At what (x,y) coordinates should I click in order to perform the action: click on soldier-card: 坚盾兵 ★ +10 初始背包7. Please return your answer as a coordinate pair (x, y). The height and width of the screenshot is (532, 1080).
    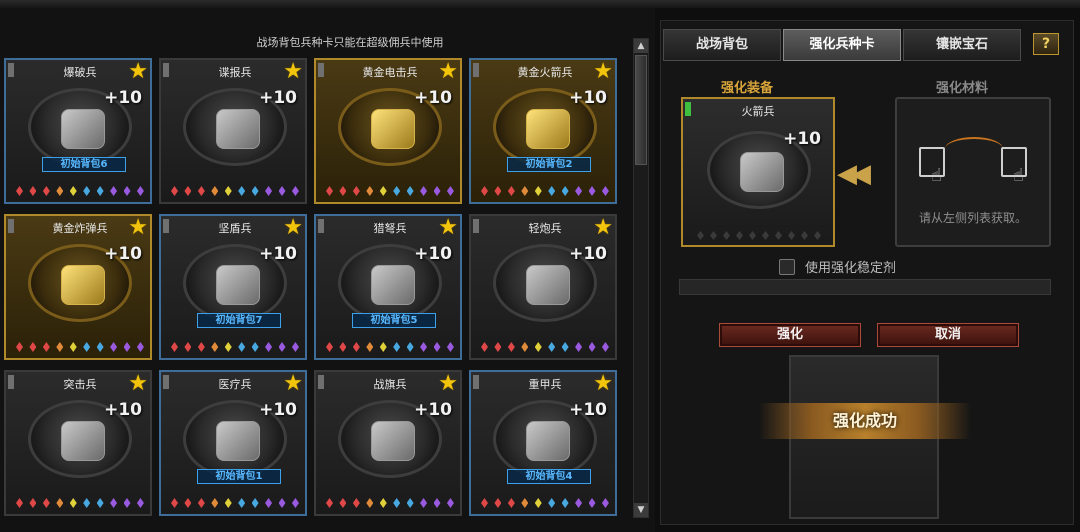
    Looking at the image, I should click on (233, 287).